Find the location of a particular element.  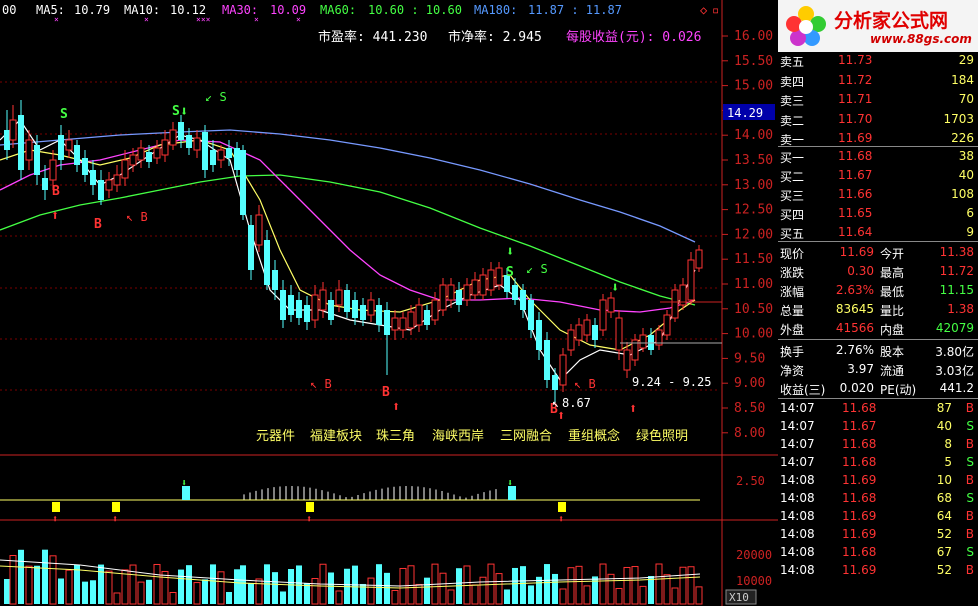

fundamentals-row: 净资 3.97 流通 3.03亿 is located at coordinates (878, 370).